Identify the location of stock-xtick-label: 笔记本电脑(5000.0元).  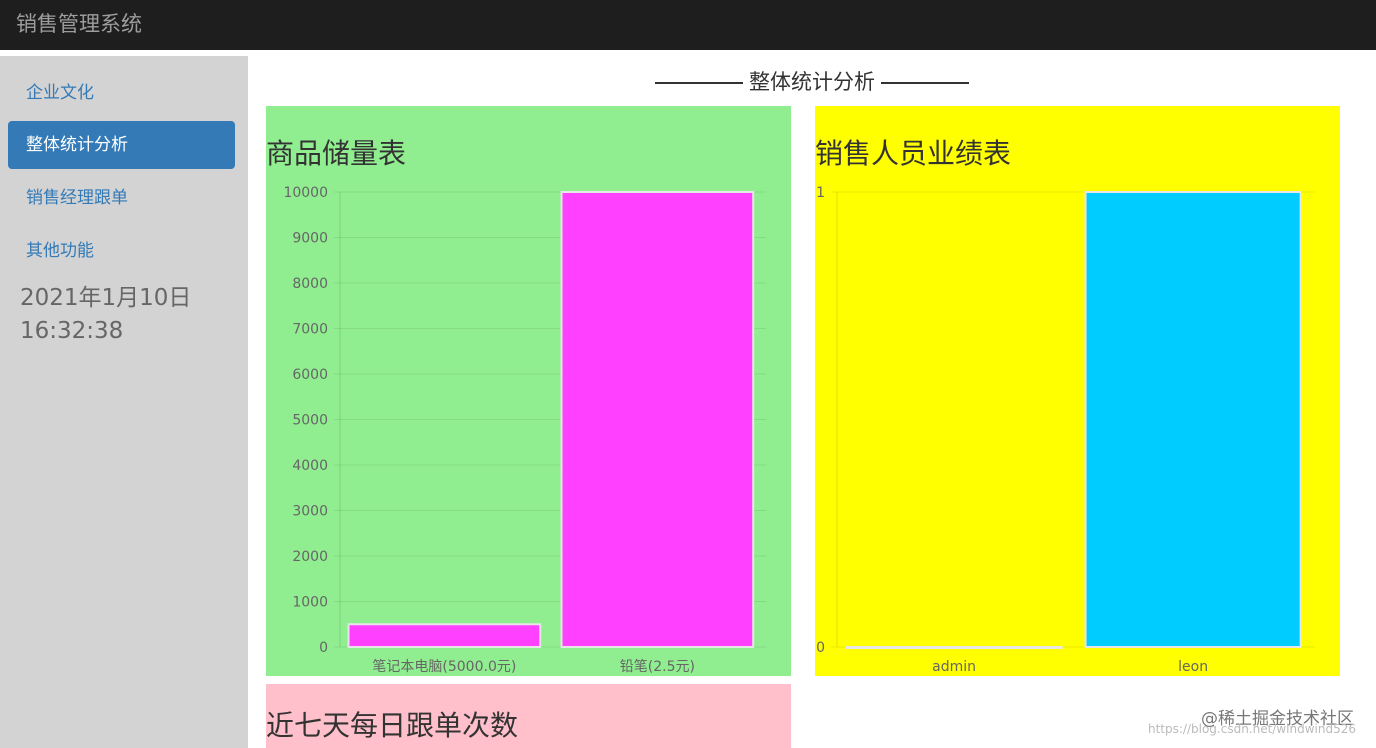
(444, 667).